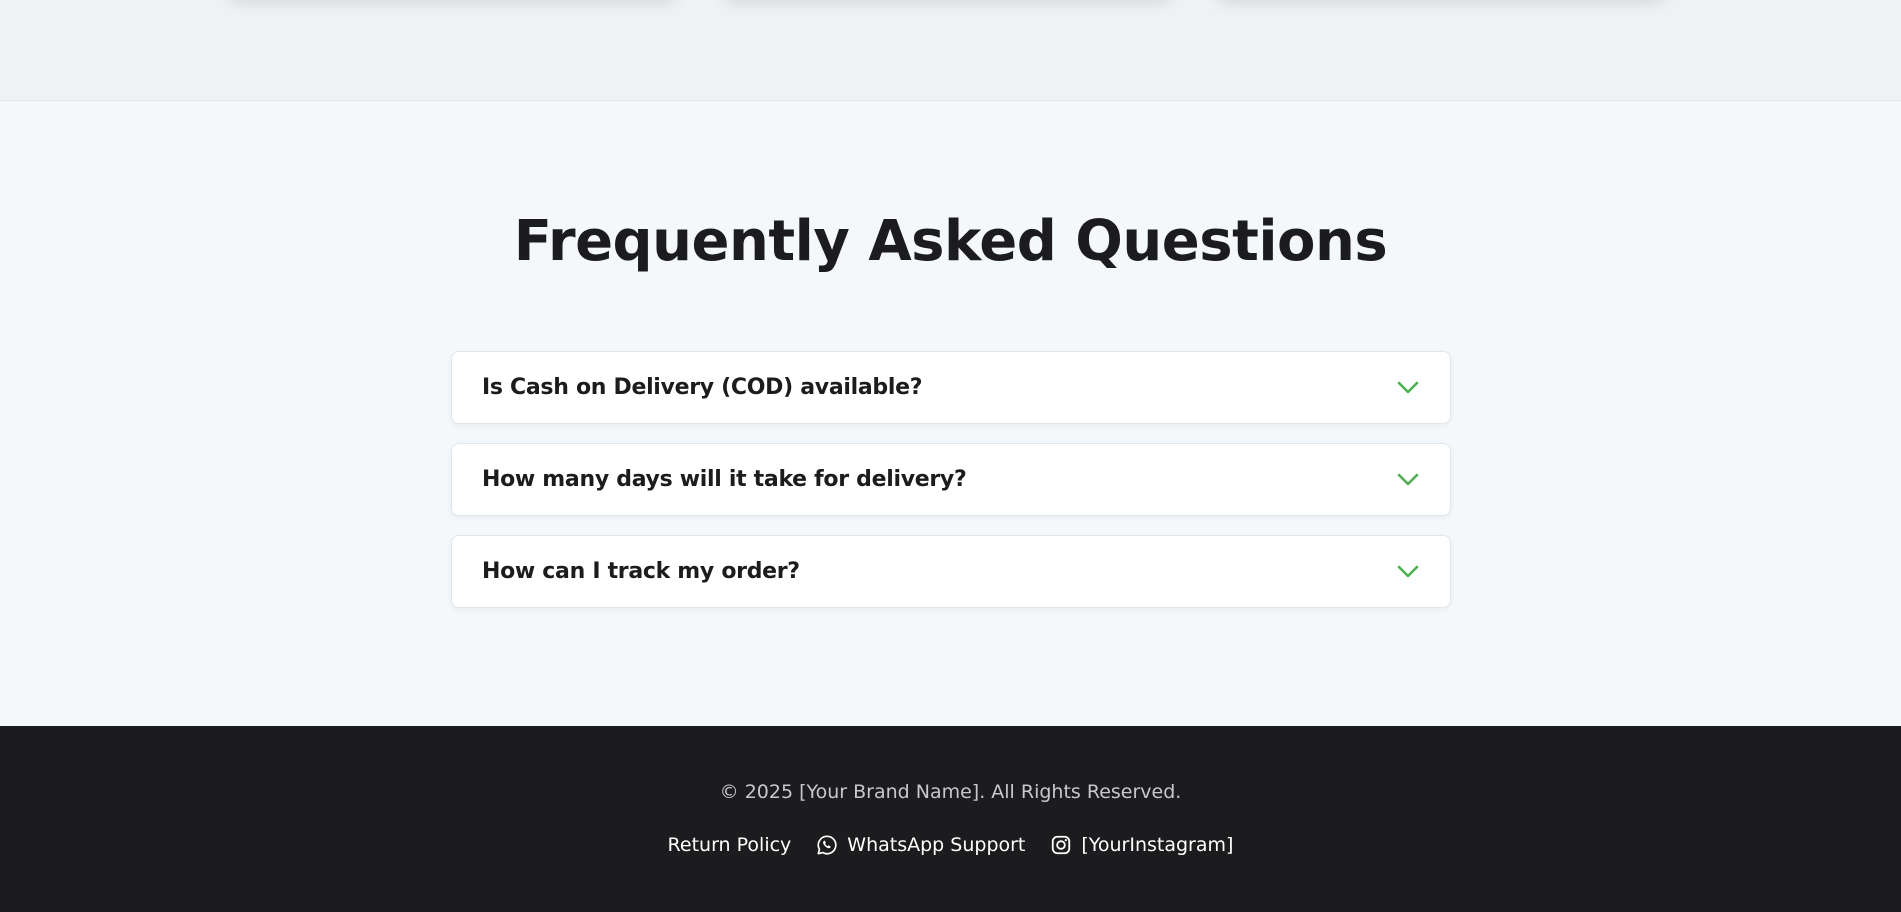  Describe the element at coordinates (724, 479) in the screenshot. I see `faq-question: How many days will it take for delivery?` at that location.